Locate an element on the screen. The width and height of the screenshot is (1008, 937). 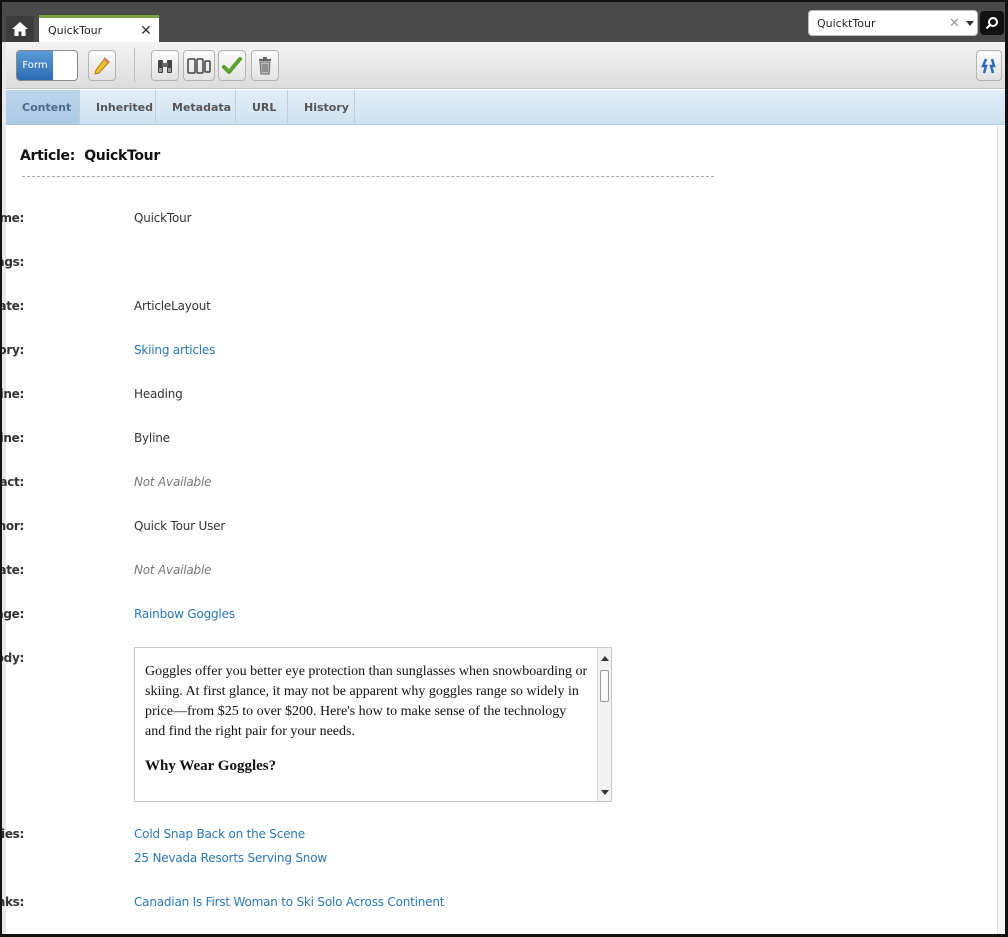
search-button is located at coordinates (992, 23).